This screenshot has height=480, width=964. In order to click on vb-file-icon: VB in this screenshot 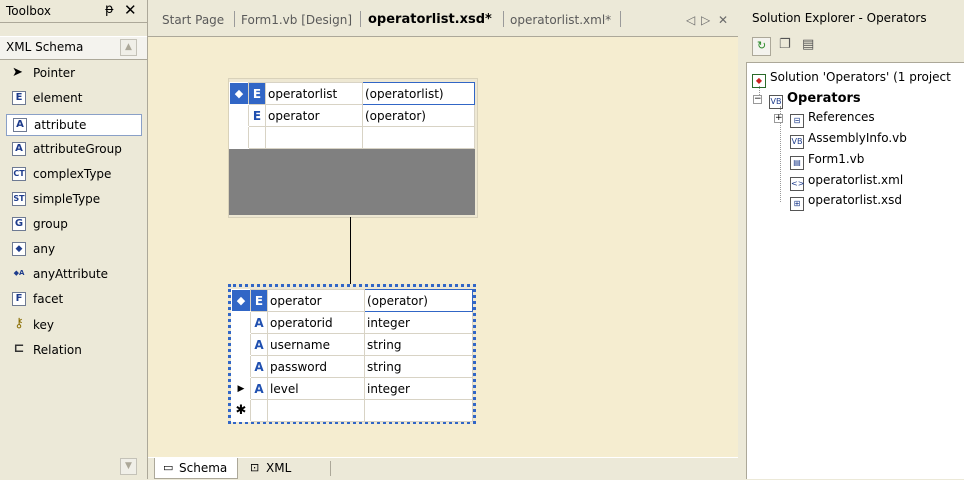, I will do `click(797, 142)`.